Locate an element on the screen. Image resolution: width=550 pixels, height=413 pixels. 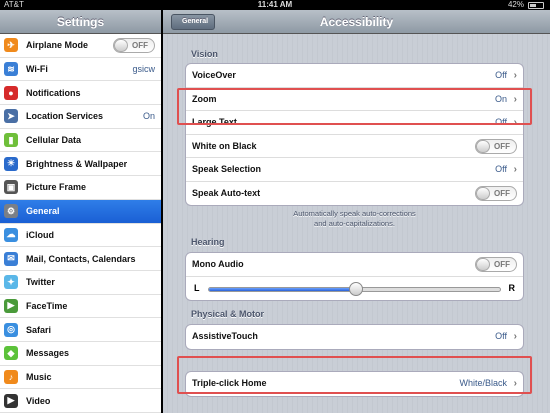
sidebar-item-music: ♪ Music is located at coordinates (80, 378).